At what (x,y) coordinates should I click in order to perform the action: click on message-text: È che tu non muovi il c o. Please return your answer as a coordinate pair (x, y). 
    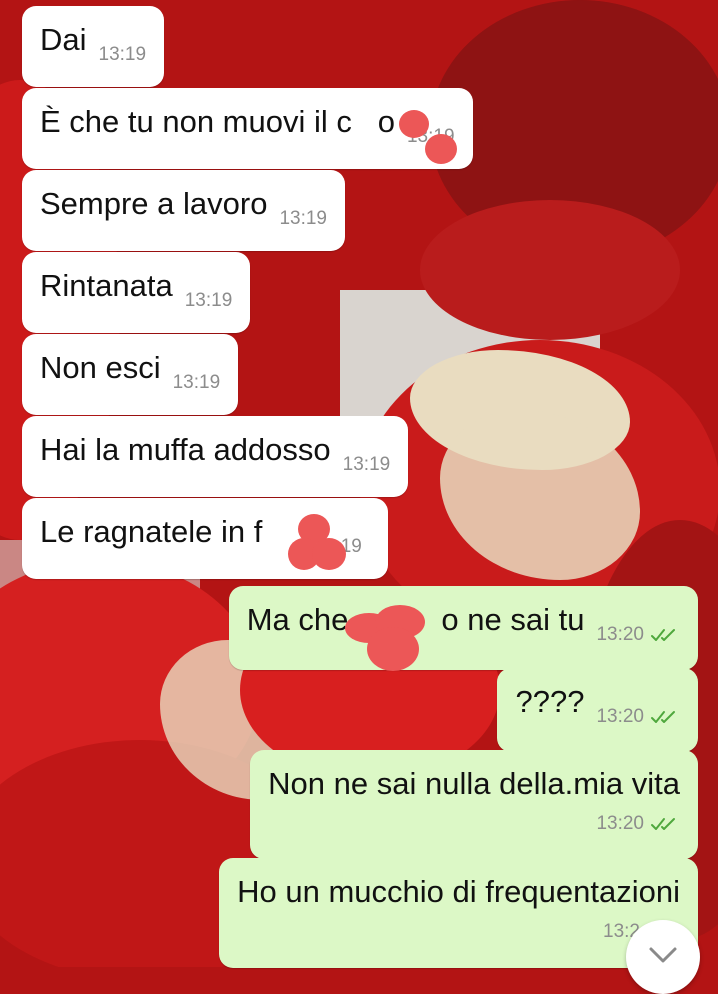
    Looking at the image, I should click on (217, 121).